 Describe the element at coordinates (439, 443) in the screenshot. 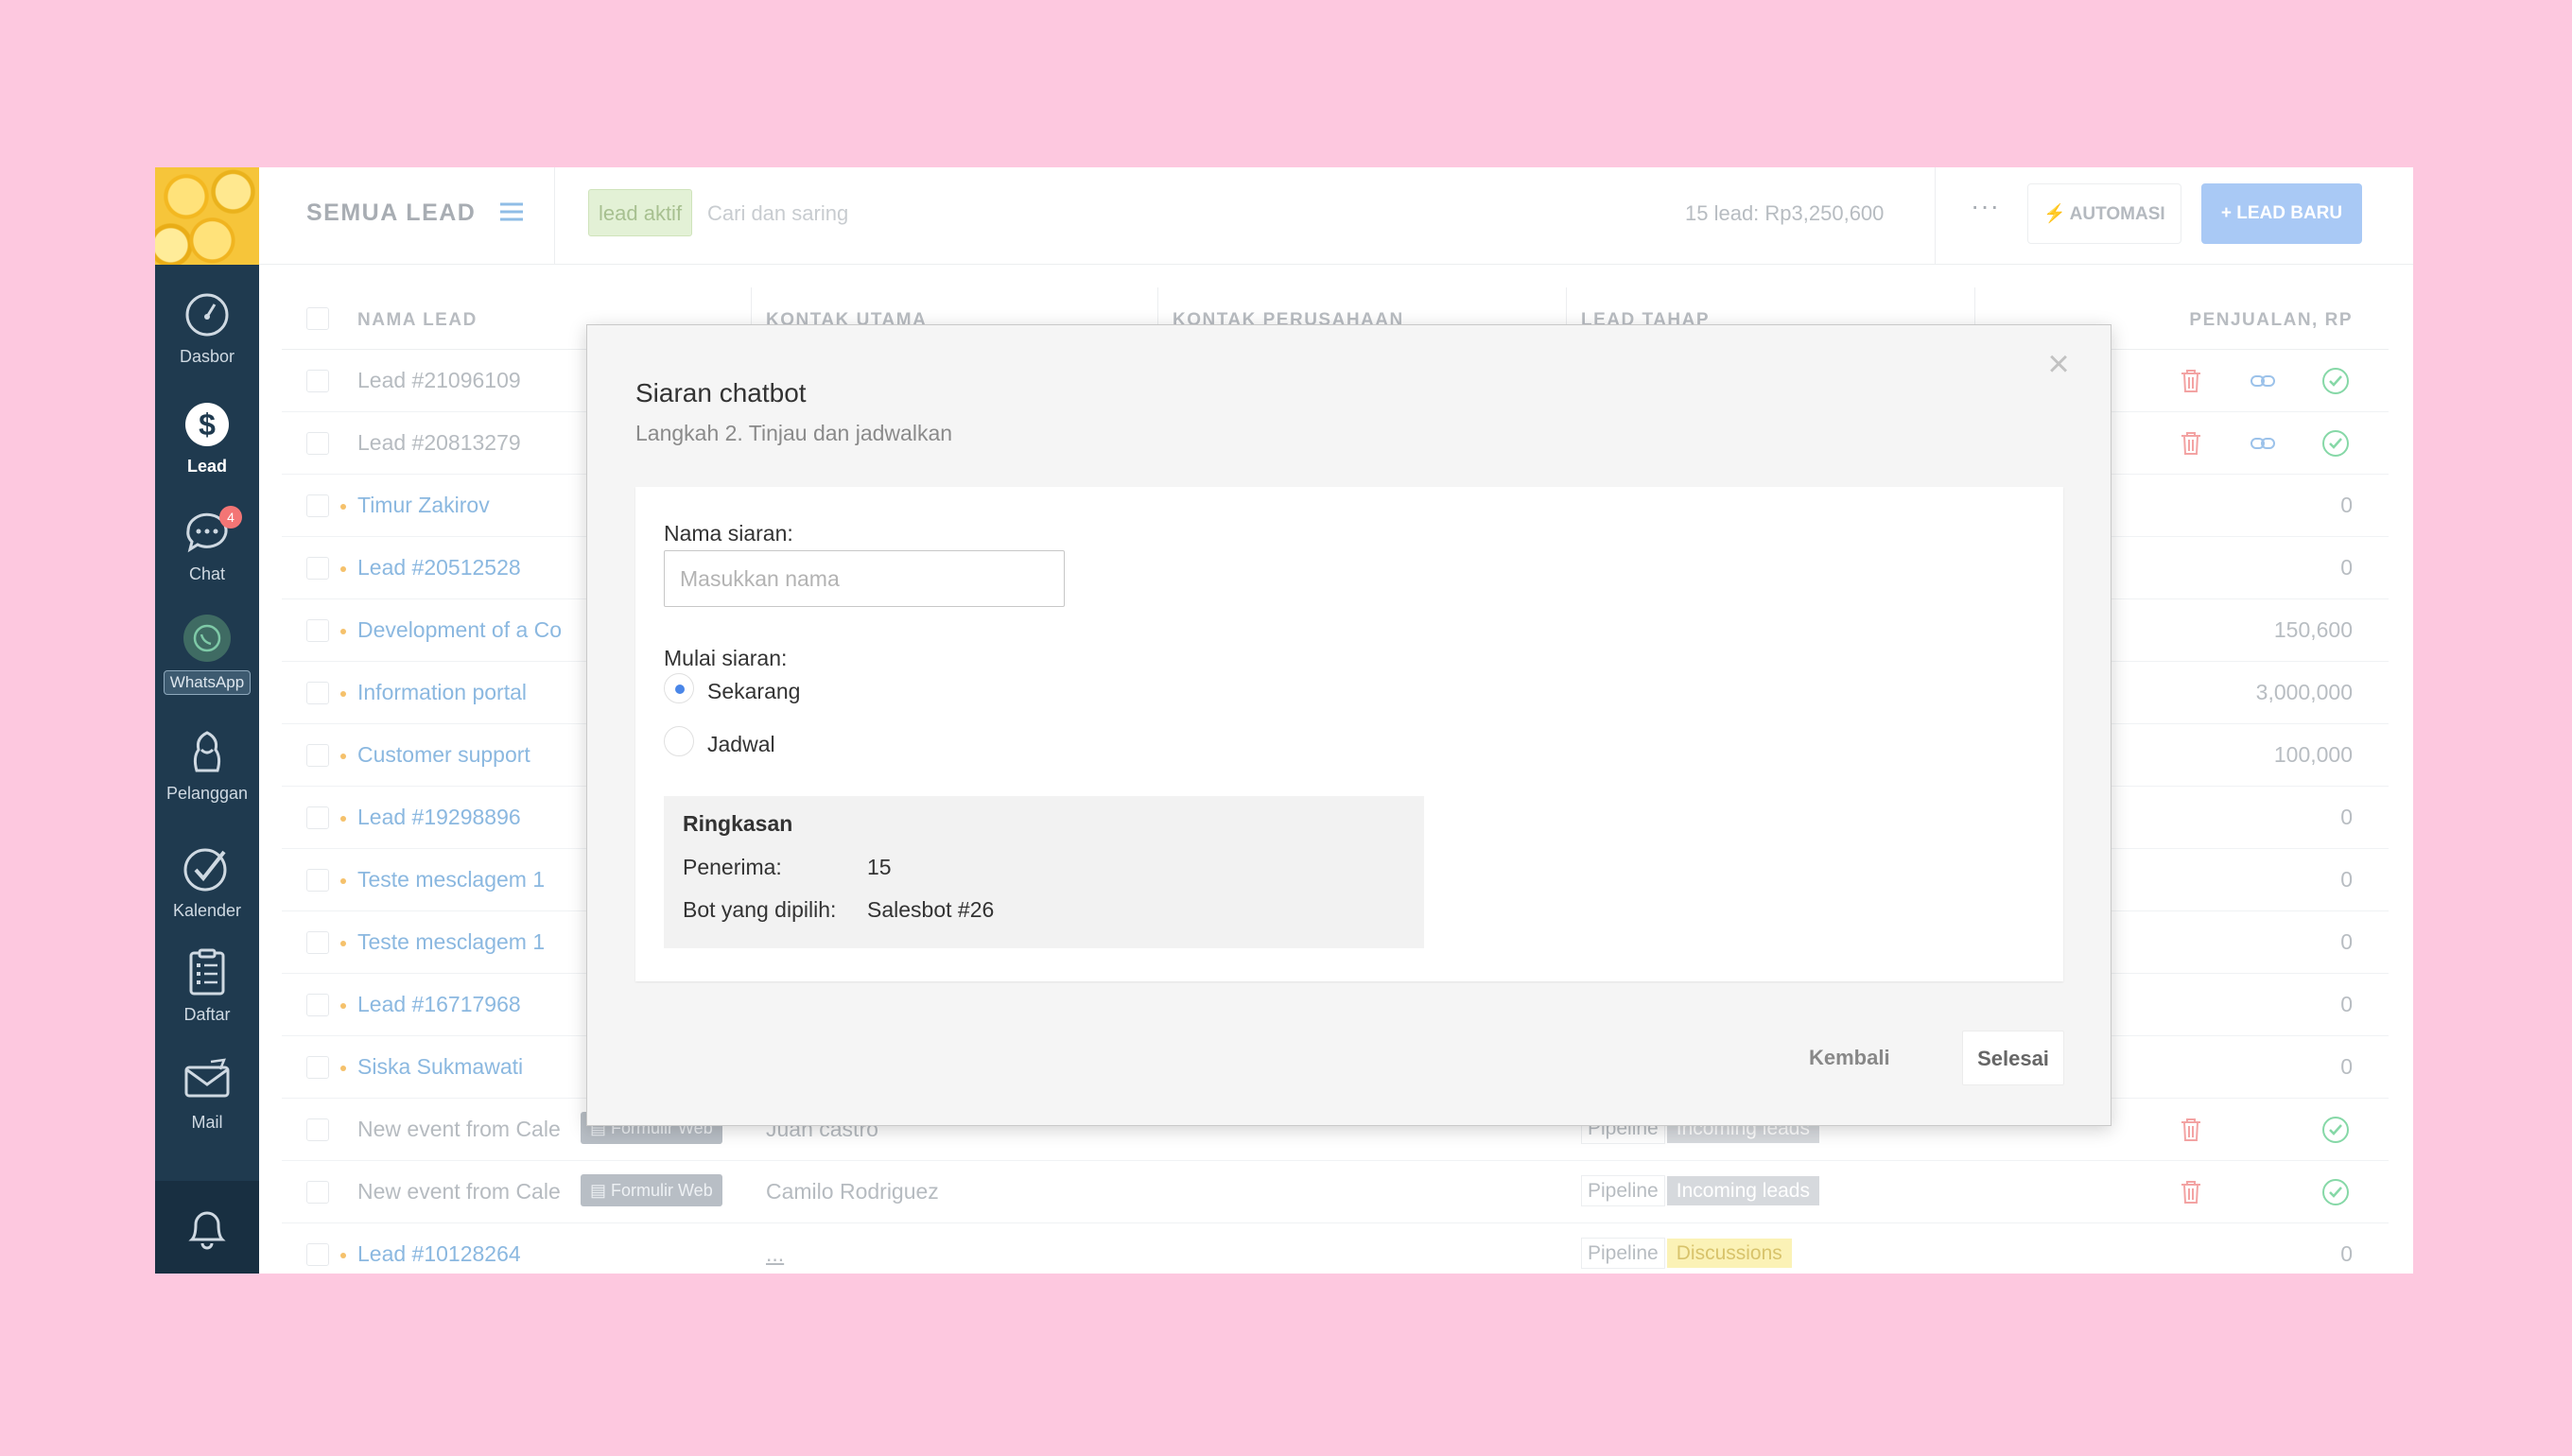

I see `lead-name: Lead #20813279` at that location.